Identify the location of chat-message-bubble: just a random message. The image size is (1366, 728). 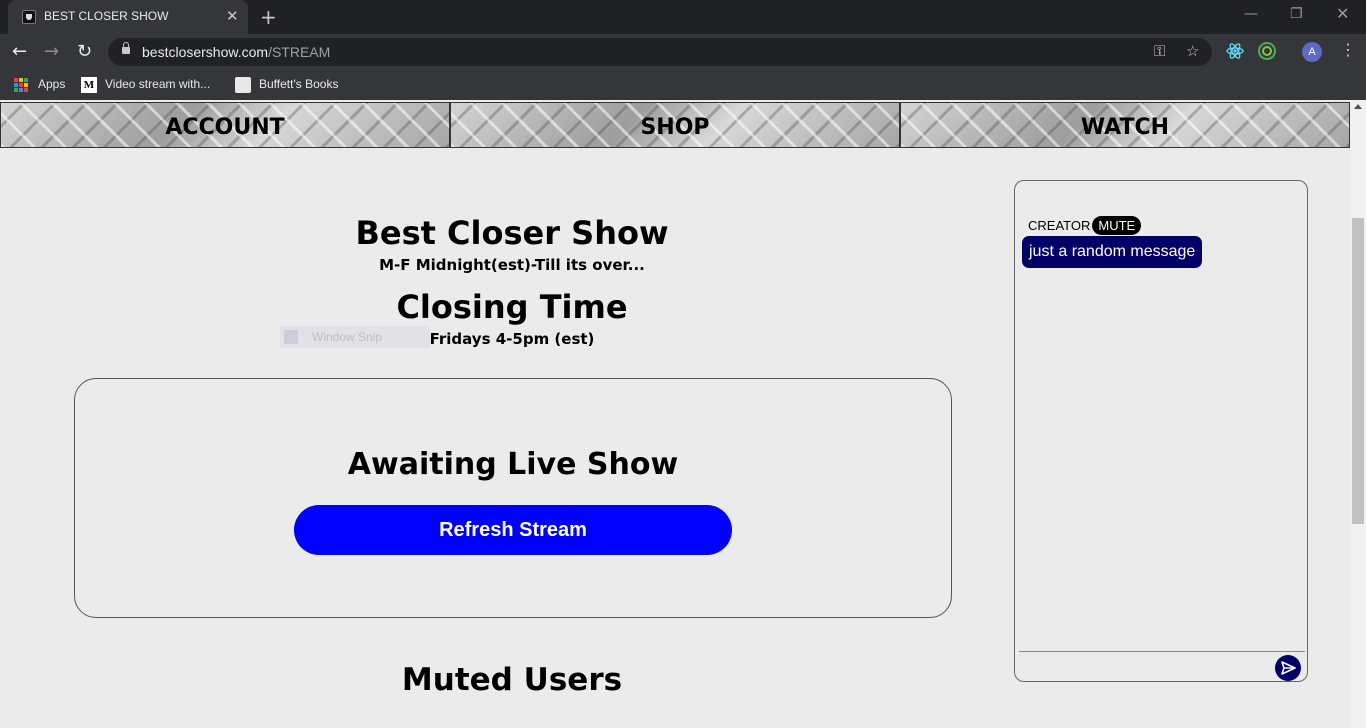
(1112, 252).